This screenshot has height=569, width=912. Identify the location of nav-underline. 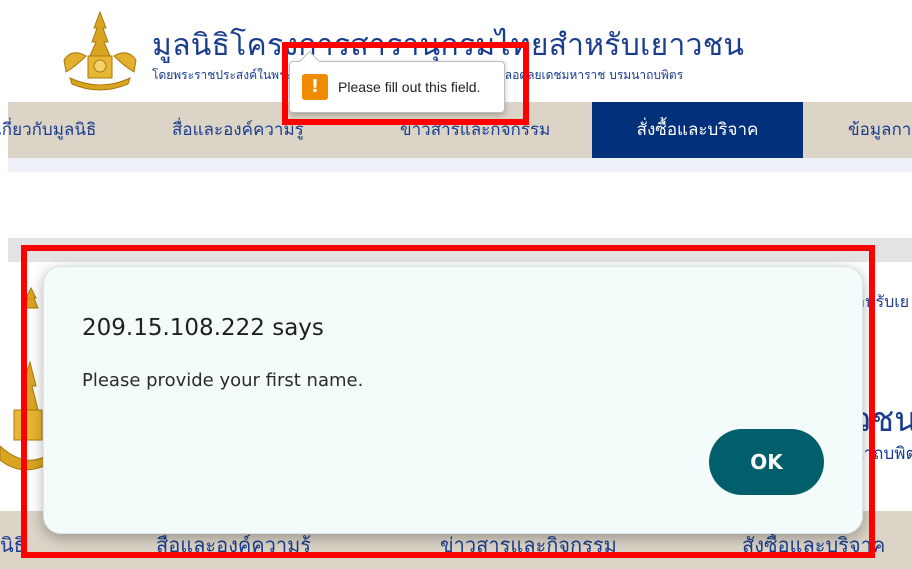
(460, 165).